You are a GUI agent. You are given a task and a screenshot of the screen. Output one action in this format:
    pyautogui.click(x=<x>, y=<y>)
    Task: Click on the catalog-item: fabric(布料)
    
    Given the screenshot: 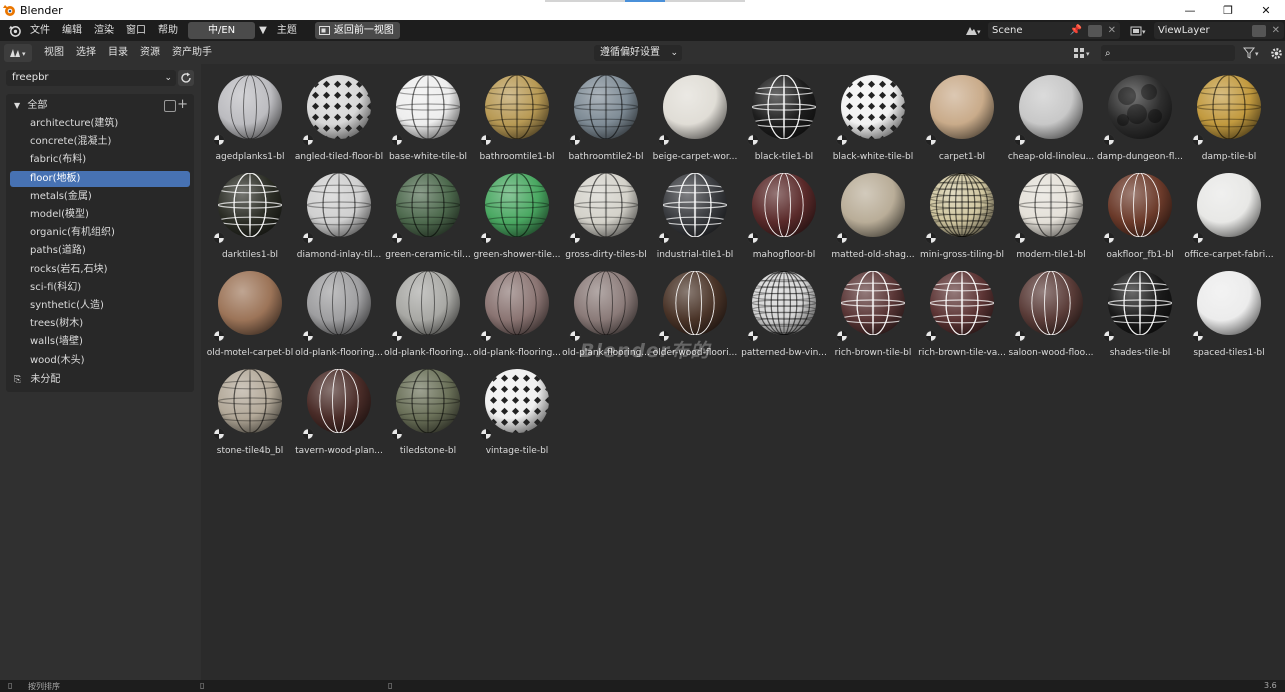 What is the action you would take?
    pyautogui.click(x=100, y=160)
    